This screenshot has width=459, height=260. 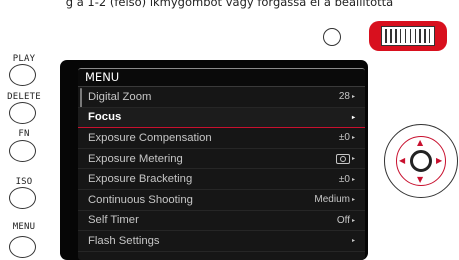 What do you see at coordinates (135, 158) in the screenshot?
I see `menu-item-label: Exposure Metering` at bounding box center [135, 158].